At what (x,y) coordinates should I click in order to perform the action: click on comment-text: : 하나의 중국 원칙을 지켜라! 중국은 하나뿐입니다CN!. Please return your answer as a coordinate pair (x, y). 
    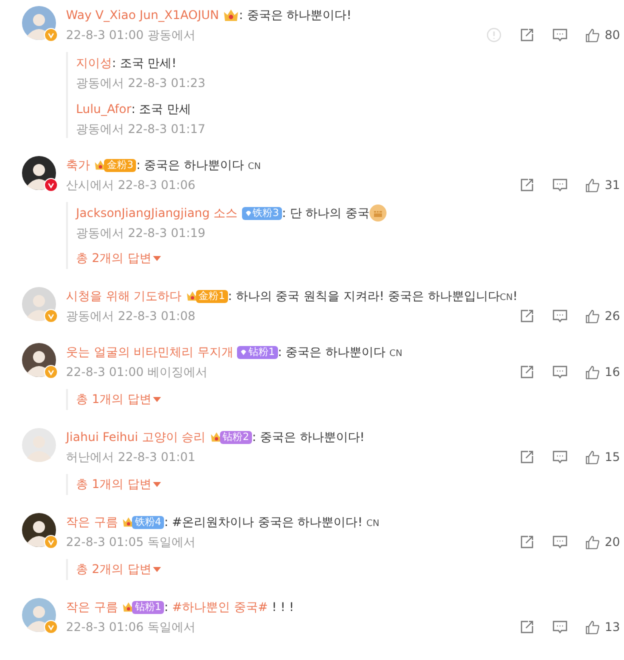
    Looking at the image, I should click on (373, 296).